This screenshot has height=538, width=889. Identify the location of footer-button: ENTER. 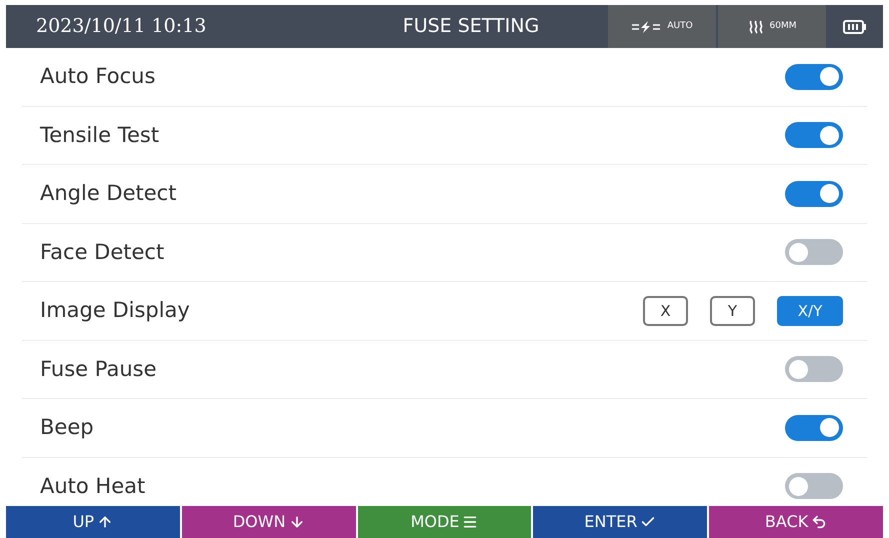
(620, 522).